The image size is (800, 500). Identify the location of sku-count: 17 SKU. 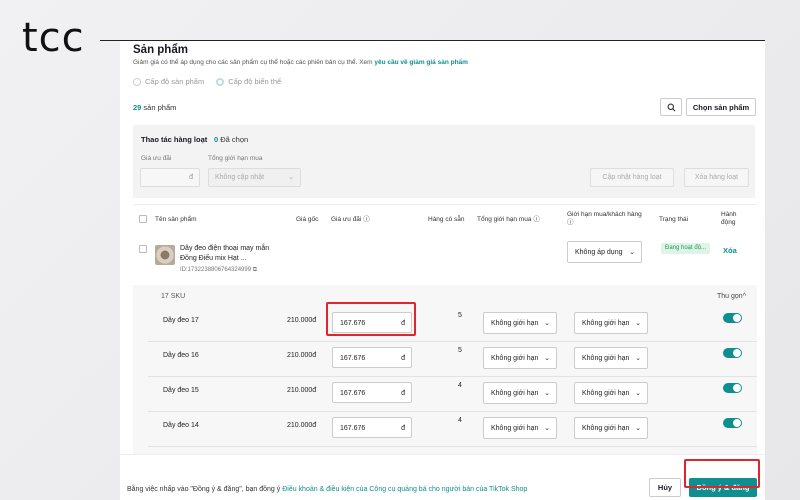
(173, 296).